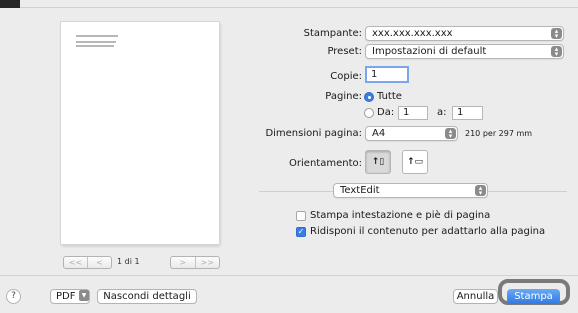  Describe the element at coordinates (147, 296) in the screenshot. I see `hide-details-button: Nascondi dettagli` at that location.